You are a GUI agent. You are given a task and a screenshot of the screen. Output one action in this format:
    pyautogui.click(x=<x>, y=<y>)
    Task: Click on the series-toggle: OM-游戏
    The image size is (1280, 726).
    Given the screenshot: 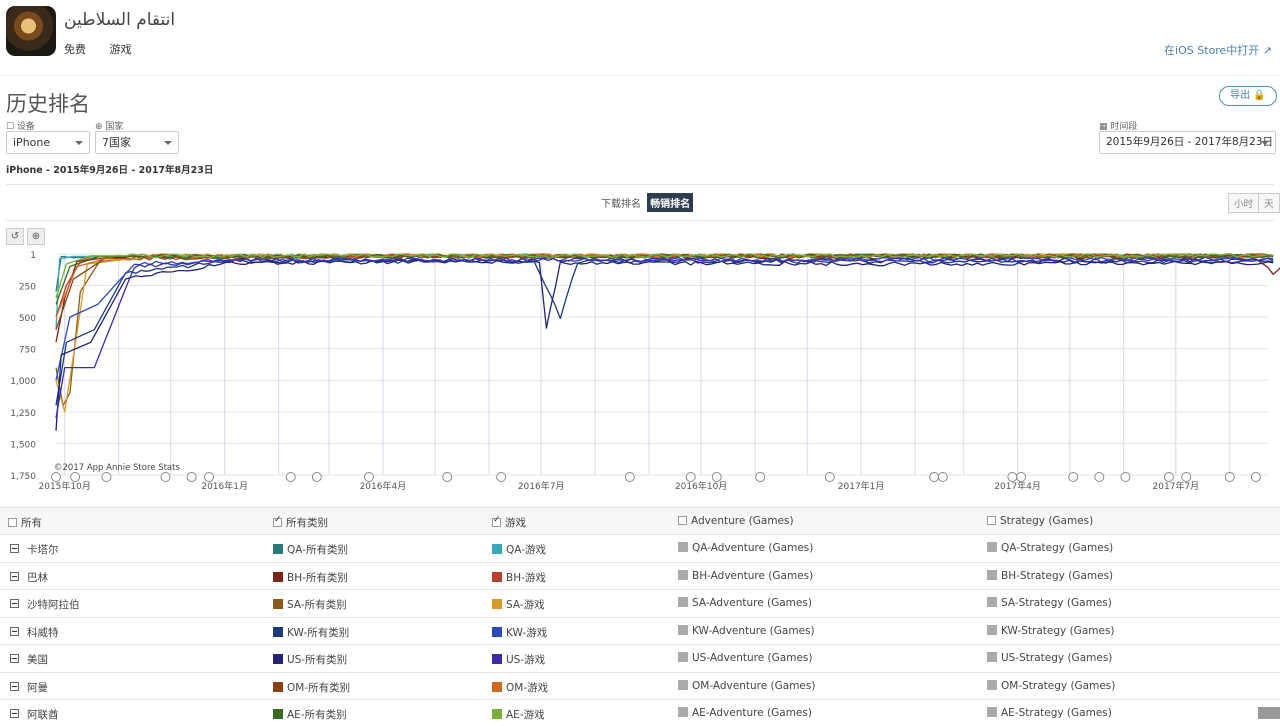 What is the action you would take?
    pyautogui.click(x=520, y=687)
    